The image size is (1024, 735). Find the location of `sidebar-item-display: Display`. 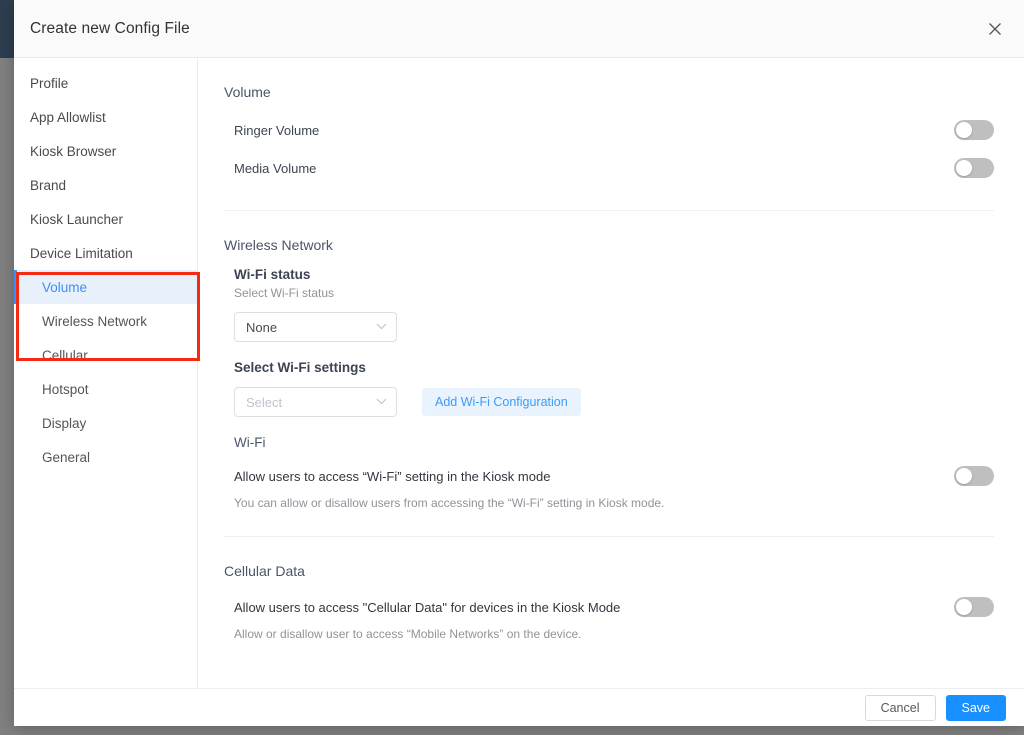

sidebar-item-display: Display is located at coordinates (105, 423).